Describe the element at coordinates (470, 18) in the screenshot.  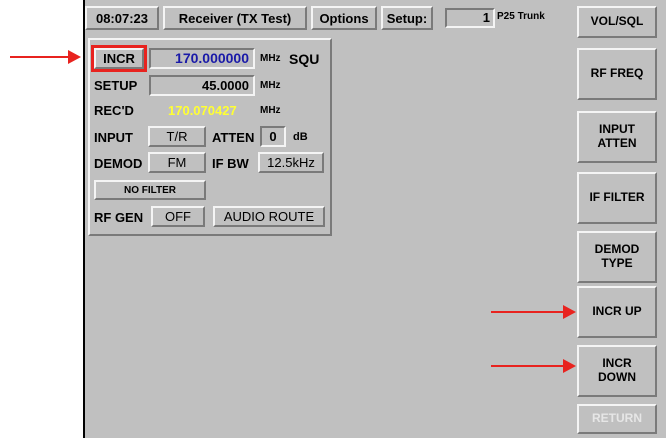
I see `setup-number-field: 1` at that location.